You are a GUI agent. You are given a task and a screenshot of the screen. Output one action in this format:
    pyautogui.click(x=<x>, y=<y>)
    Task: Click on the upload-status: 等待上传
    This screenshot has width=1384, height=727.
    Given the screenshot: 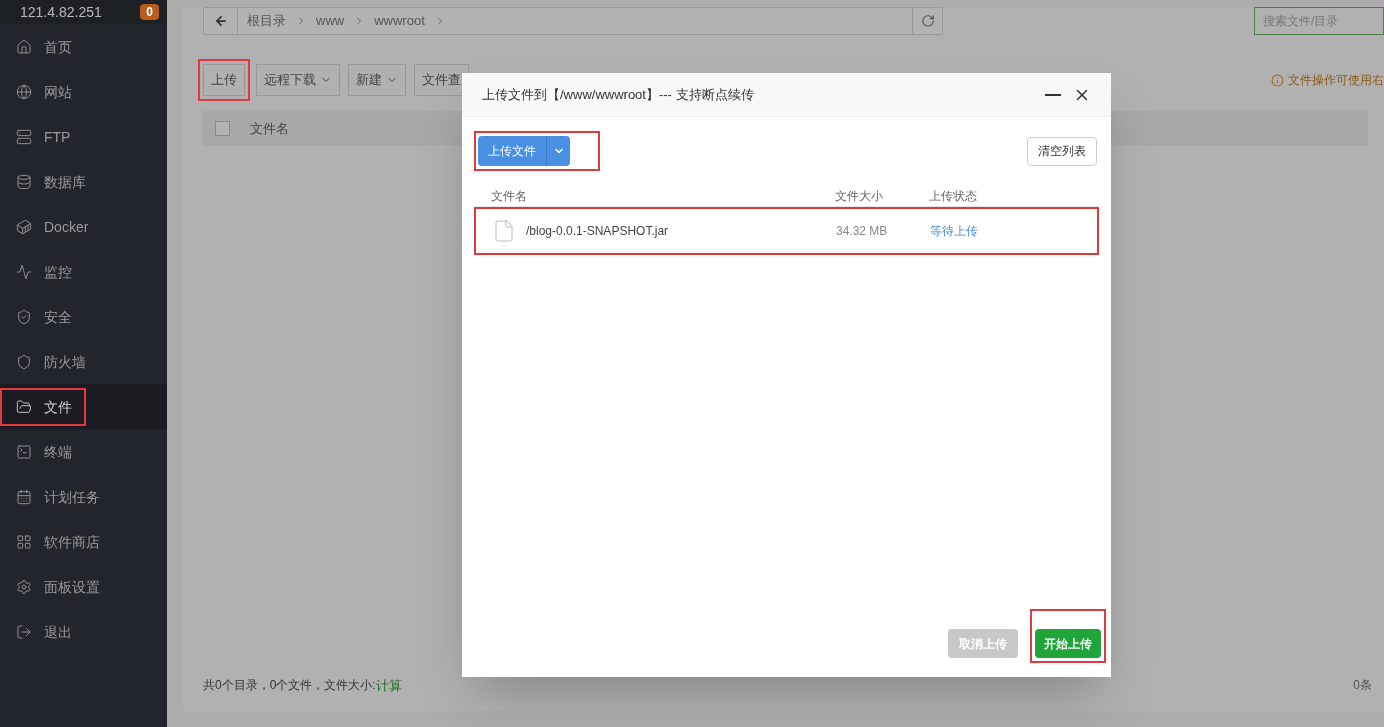 What is the action you would take?
    pyautogui.click(x=954, y=231)
    